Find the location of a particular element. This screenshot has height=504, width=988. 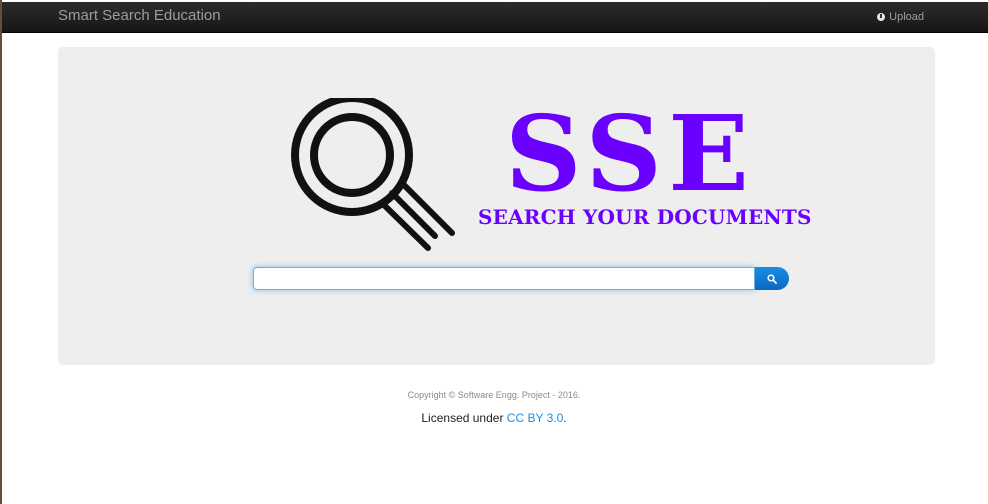

search-button is located at coordinates (772, 278).